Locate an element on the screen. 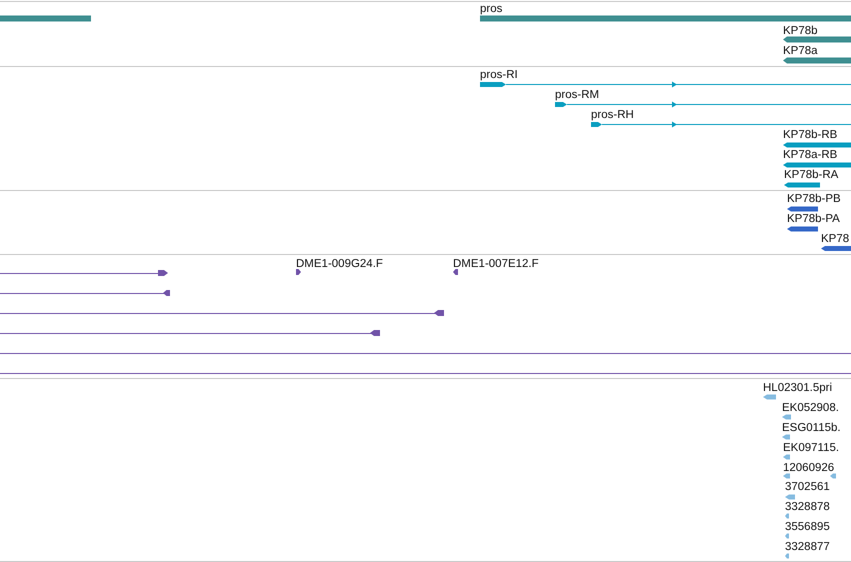 The image size is (851, 562). feature-label: 3556895 is located at coordinates (807, 527).